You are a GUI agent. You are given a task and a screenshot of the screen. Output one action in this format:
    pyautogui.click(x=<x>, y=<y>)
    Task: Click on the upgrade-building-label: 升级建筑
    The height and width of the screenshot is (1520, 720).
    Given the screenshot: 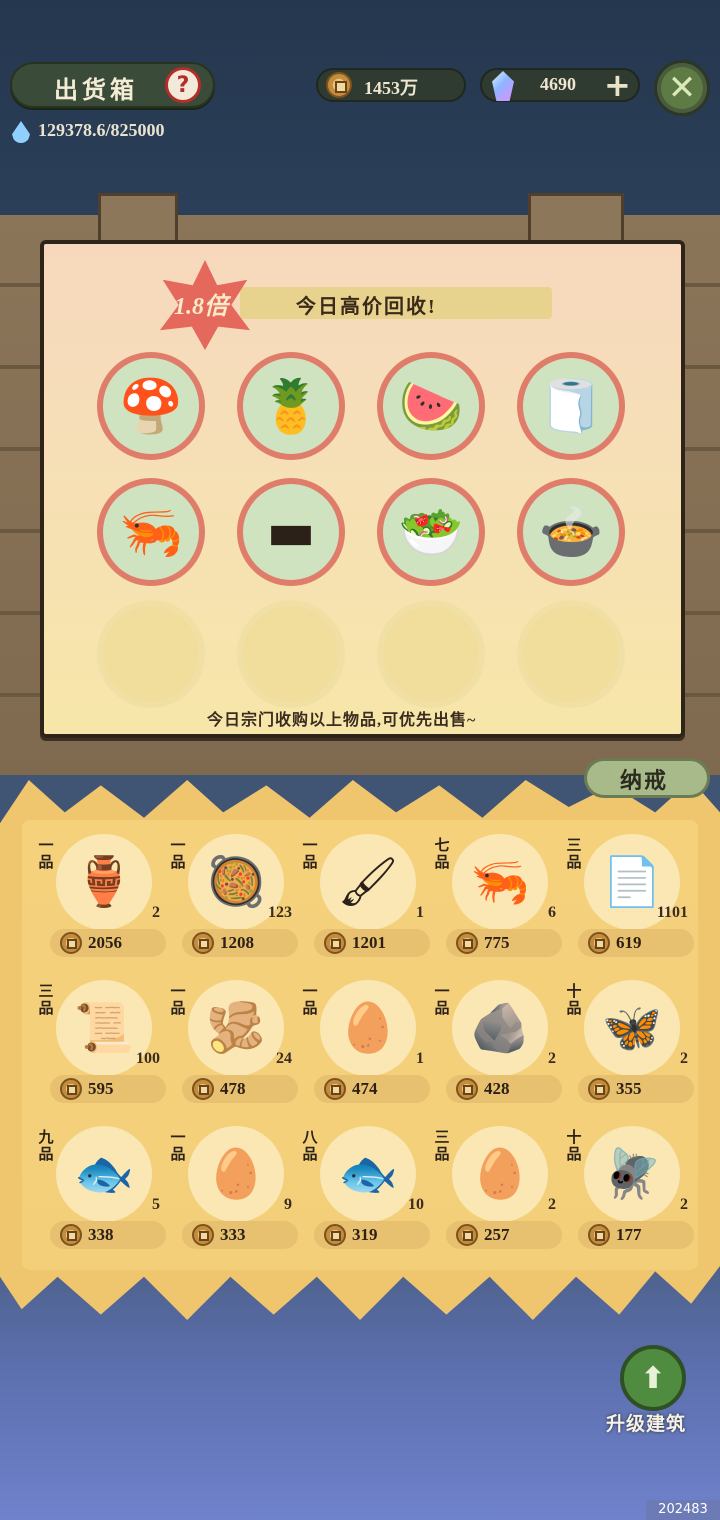 What is the action you would take?
    pyautogui.click(x=646, y=1422)
    